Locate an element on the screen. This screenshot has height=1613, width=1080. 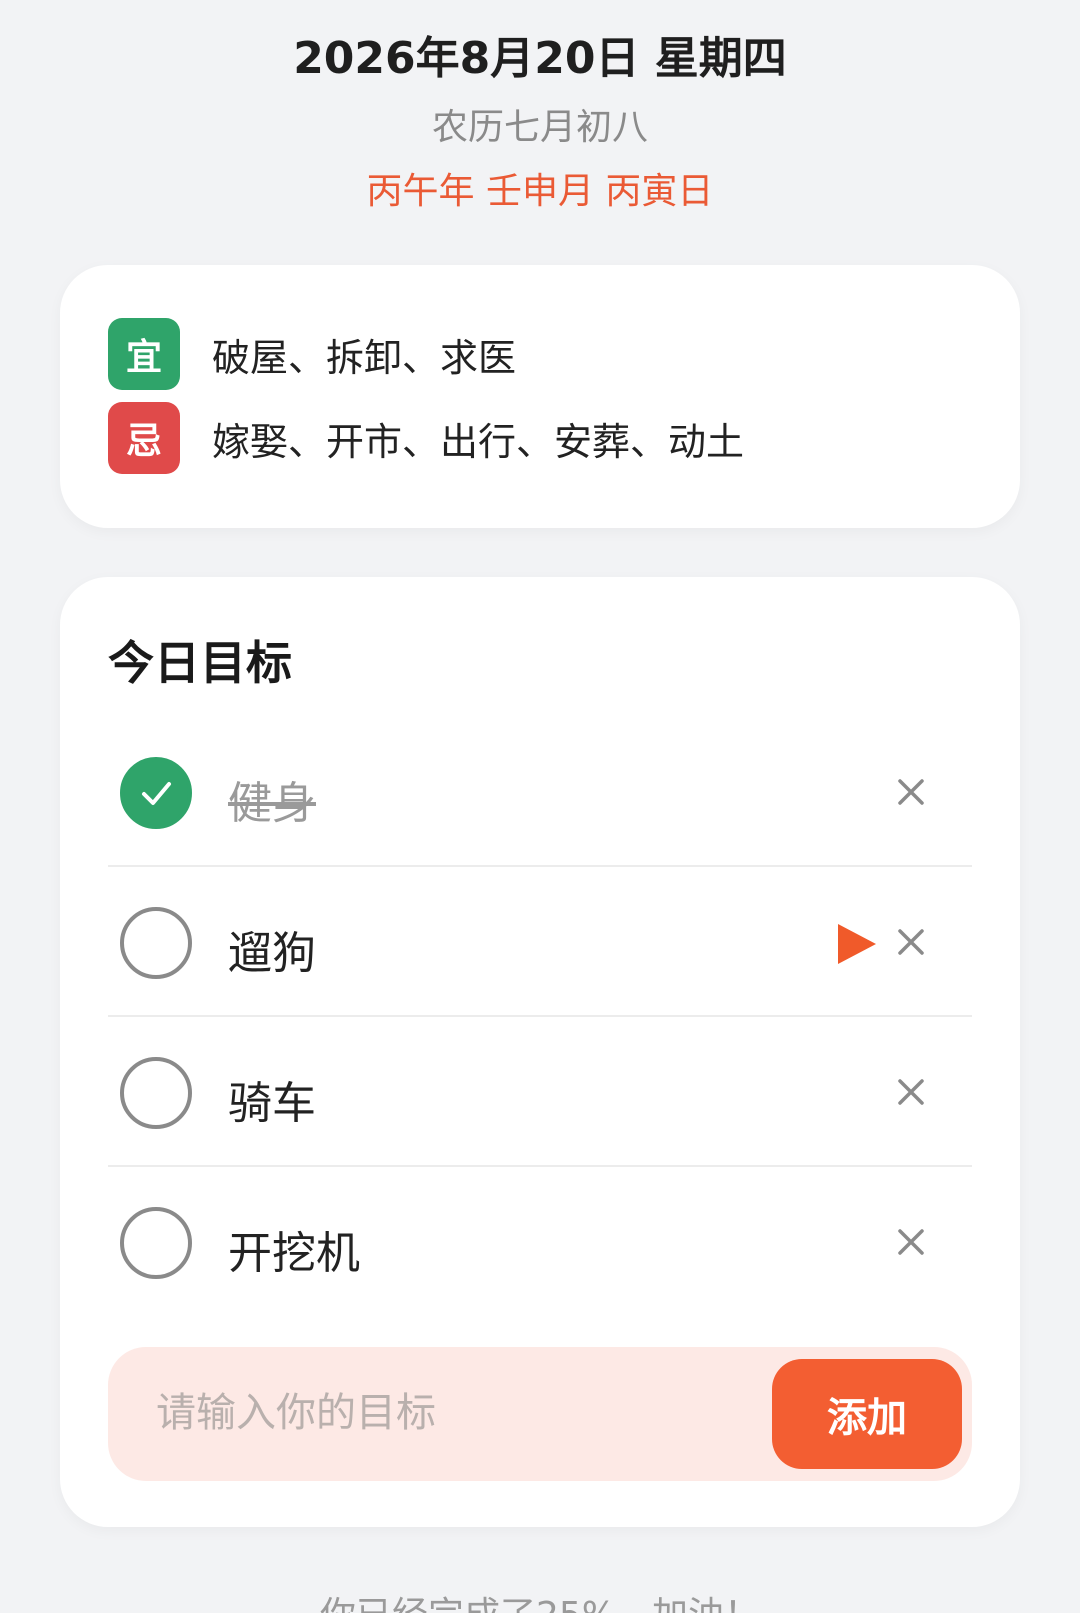
check-icon is located at coordinates (156, 793).